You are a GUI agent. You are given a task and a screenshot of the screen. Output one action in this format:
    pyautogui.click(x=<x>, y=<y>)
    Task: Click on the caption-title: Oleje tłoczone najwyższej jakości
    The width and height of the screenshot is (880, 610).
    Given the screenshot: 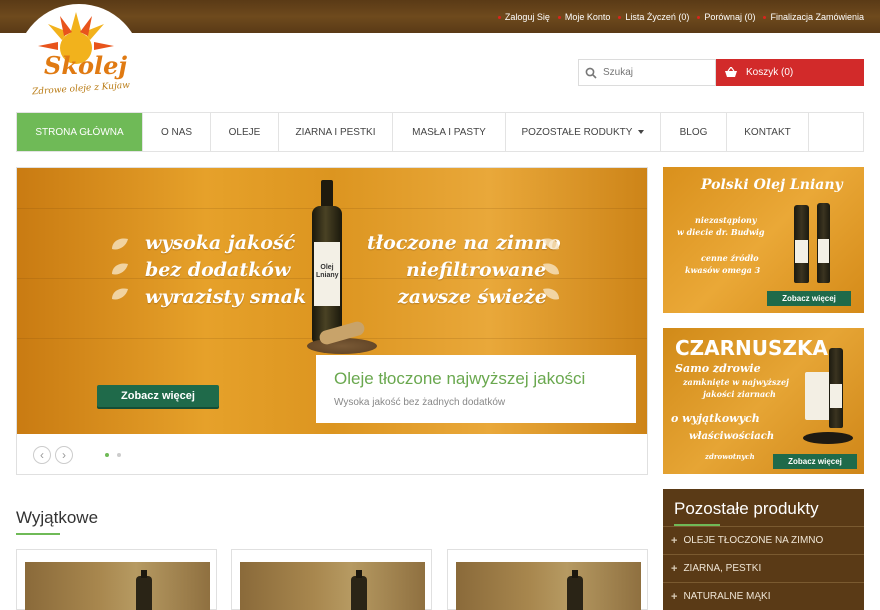 What is the action you would take?
    pyautogui.click(x=460, y=378)
    